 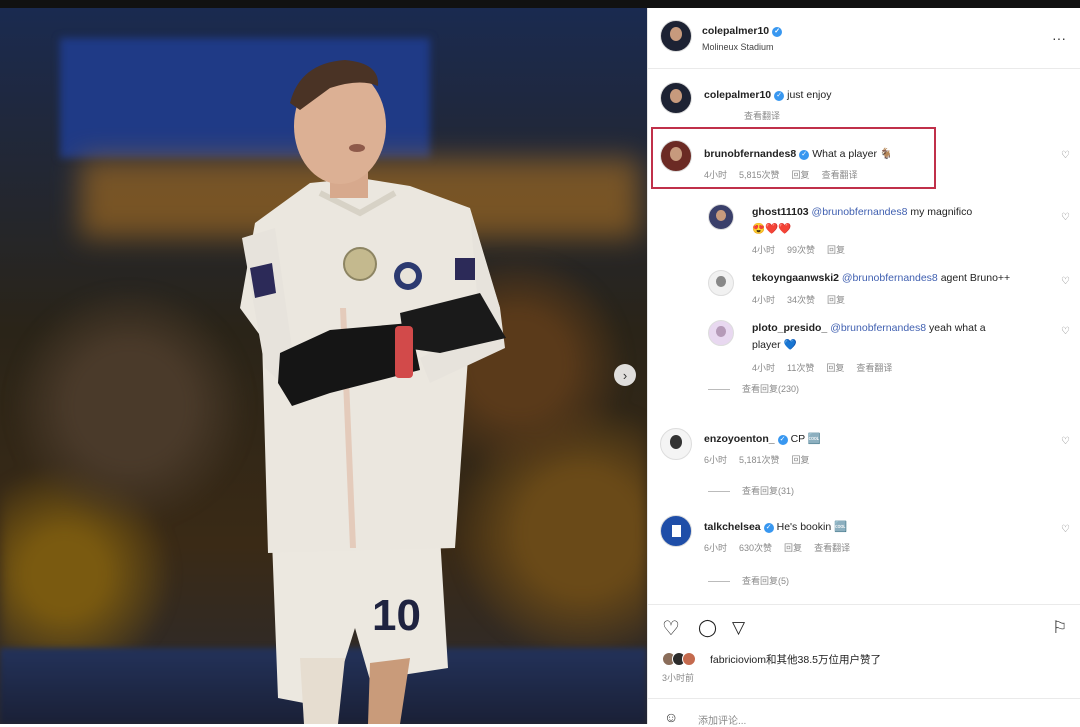 What do you see at coordinates (716, 175) in the screenshot?
I see `comment-time: 4小时` at bounding box center [716, 175].